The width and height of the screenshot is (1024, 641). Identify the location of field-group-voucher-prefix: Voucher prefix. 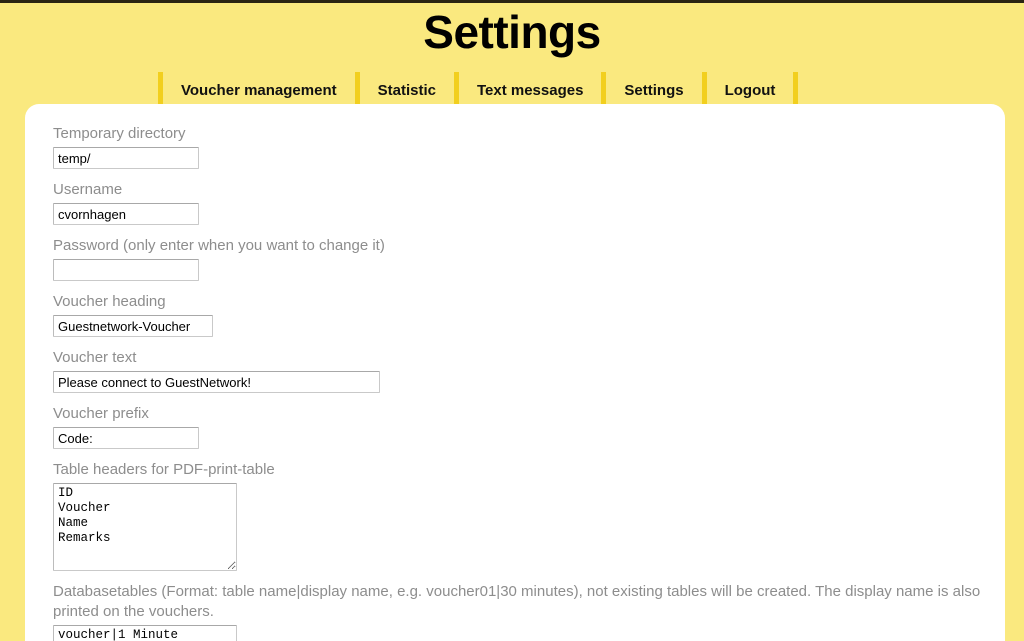
(529, 426).